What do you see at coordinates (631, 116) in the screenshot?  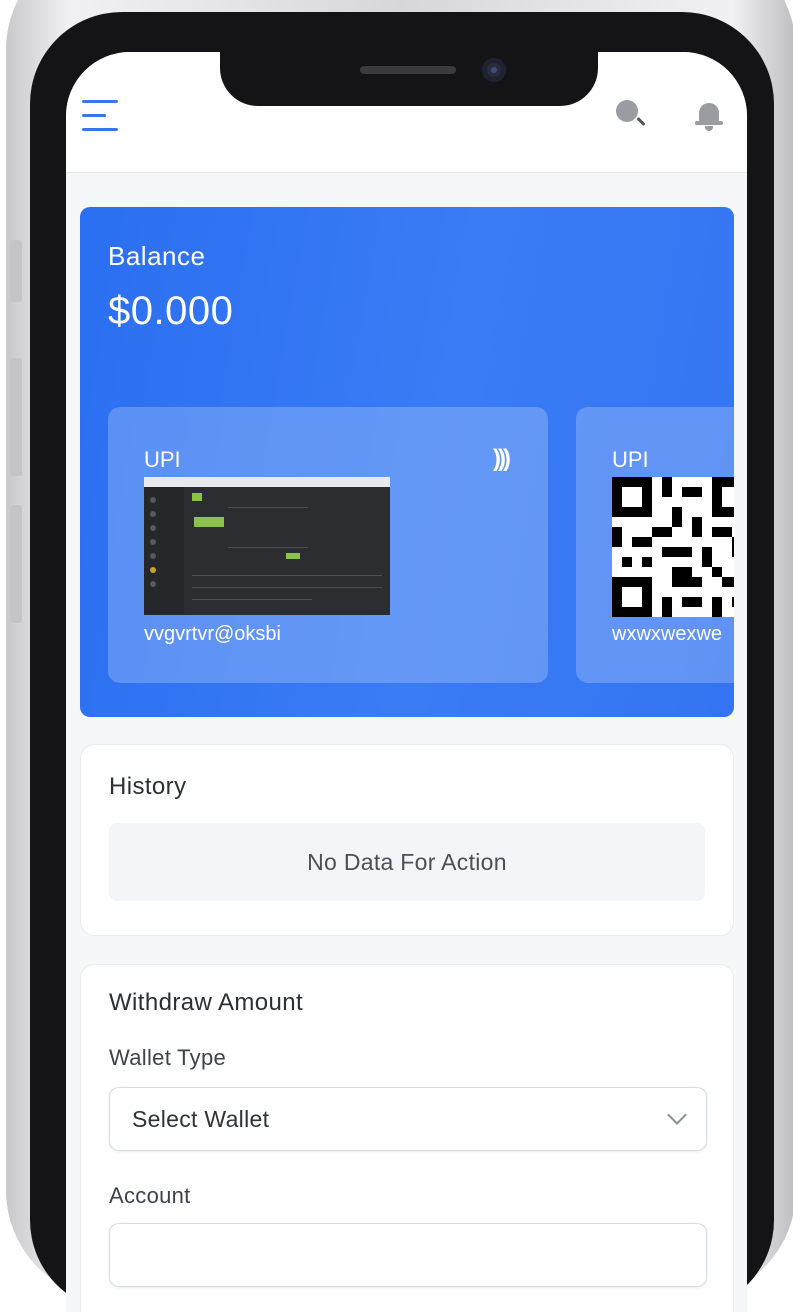 I see `search-icon` at bounding box center [631, 116].